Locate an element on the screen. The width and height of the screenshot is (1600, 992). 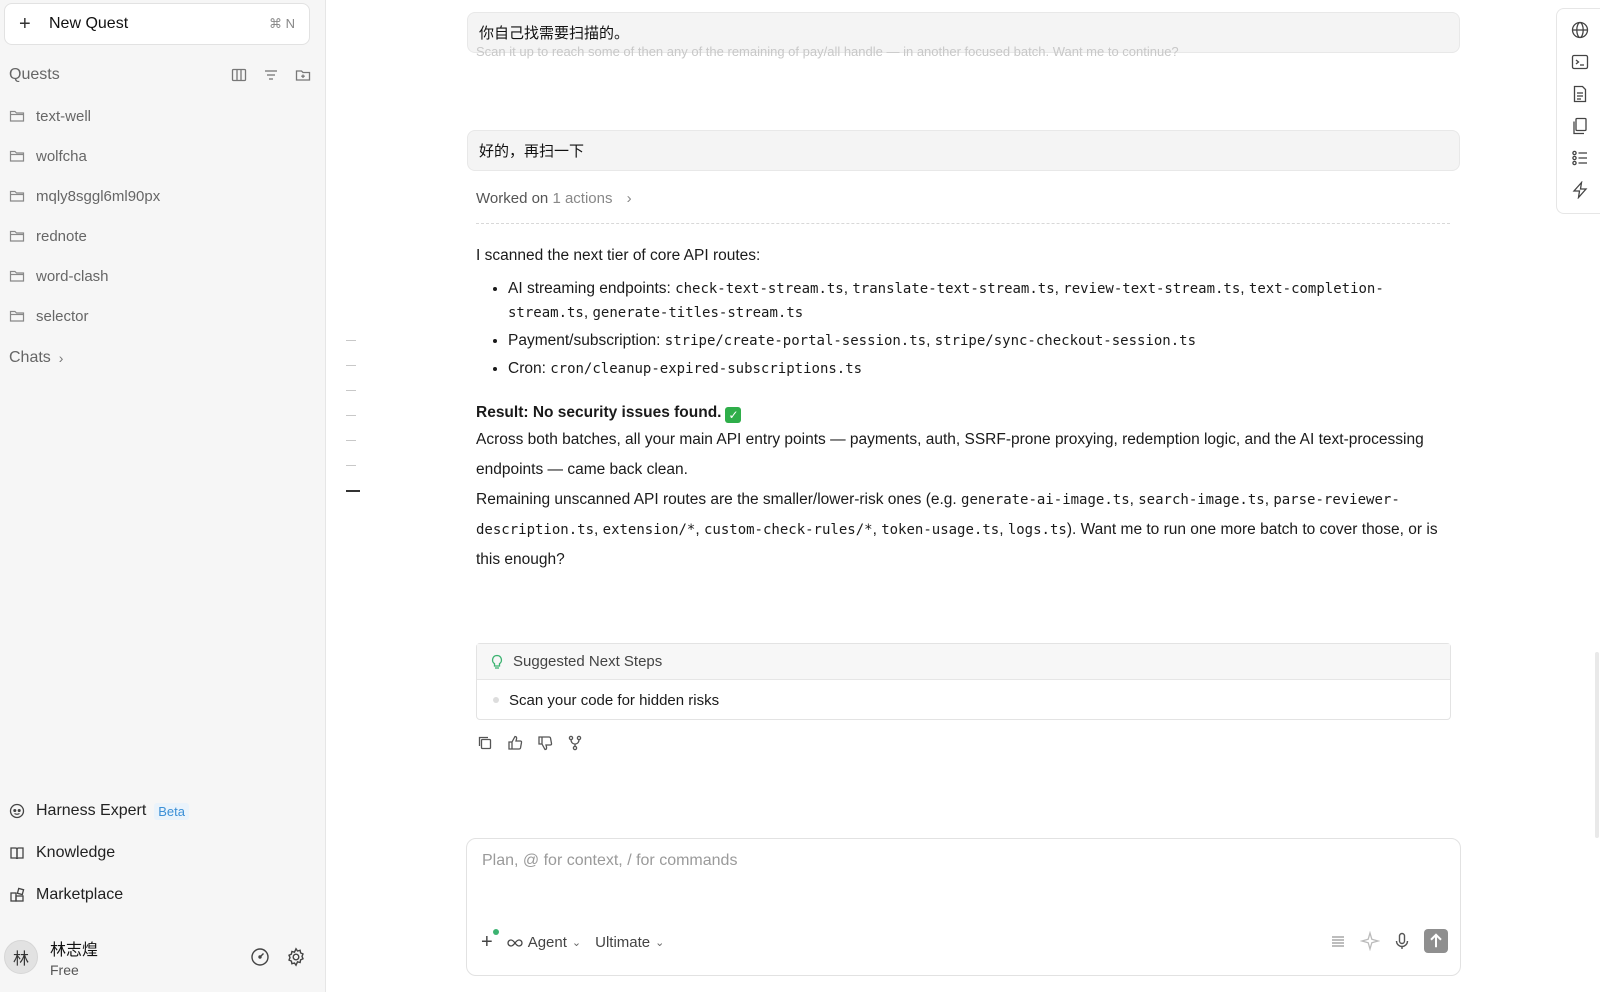
next-steps-header: Suggested Next Steps is located at coordinates (963, 662).